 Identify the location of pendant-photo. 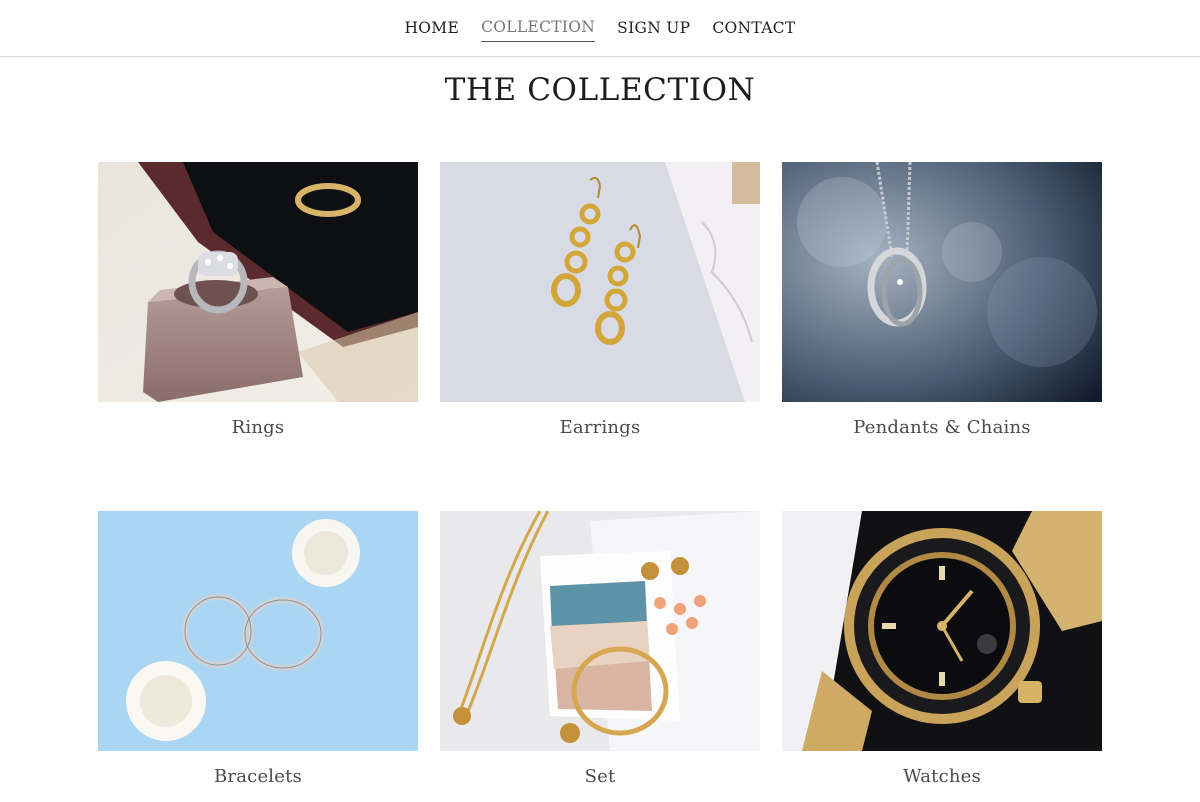
(942, 282).